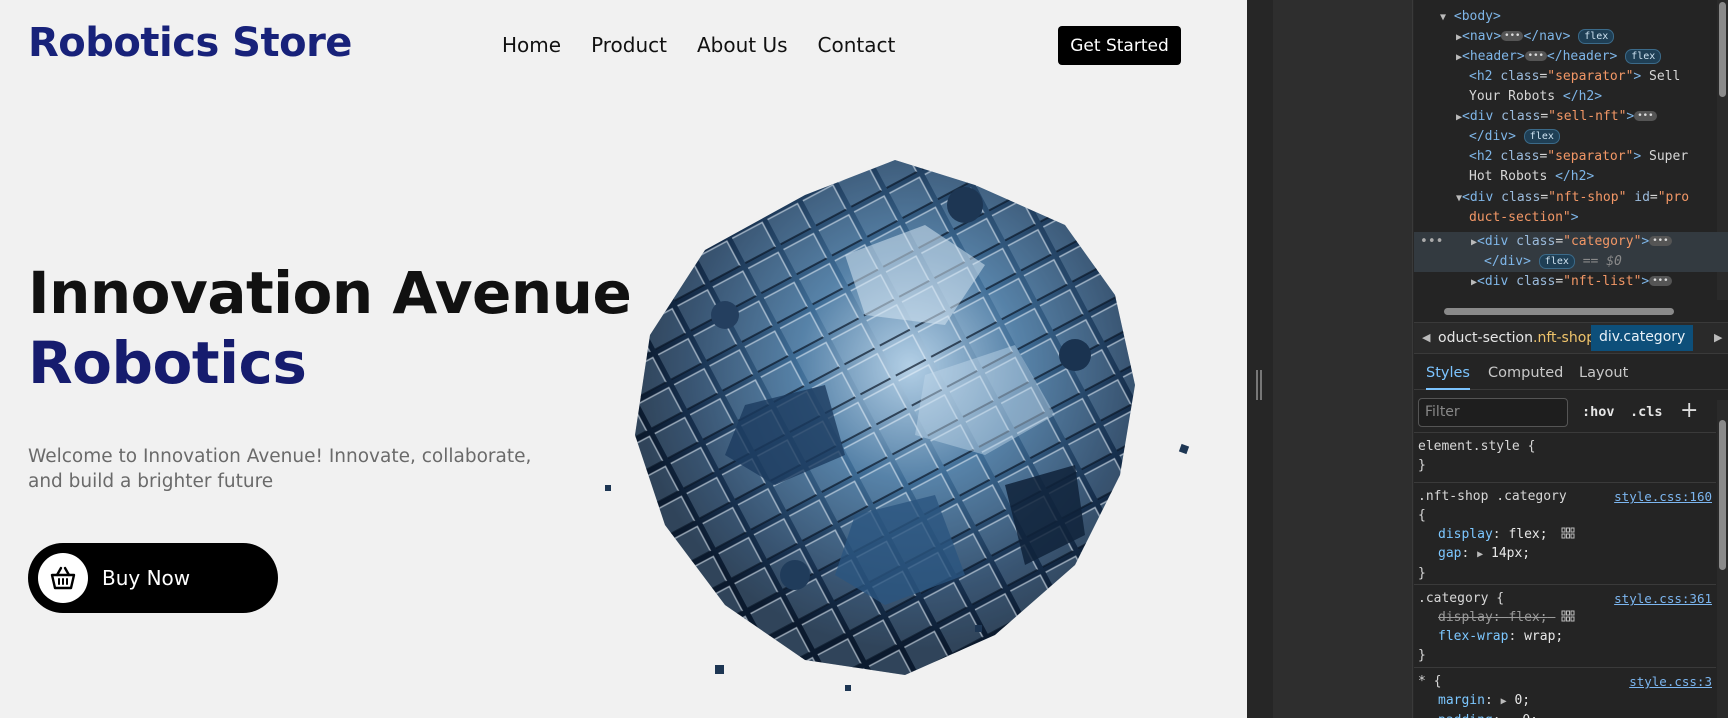 Image resolution: width=1728 pixels, height=718 pixels. I want to click on tab-layout: Layout, so click(1603, 373).